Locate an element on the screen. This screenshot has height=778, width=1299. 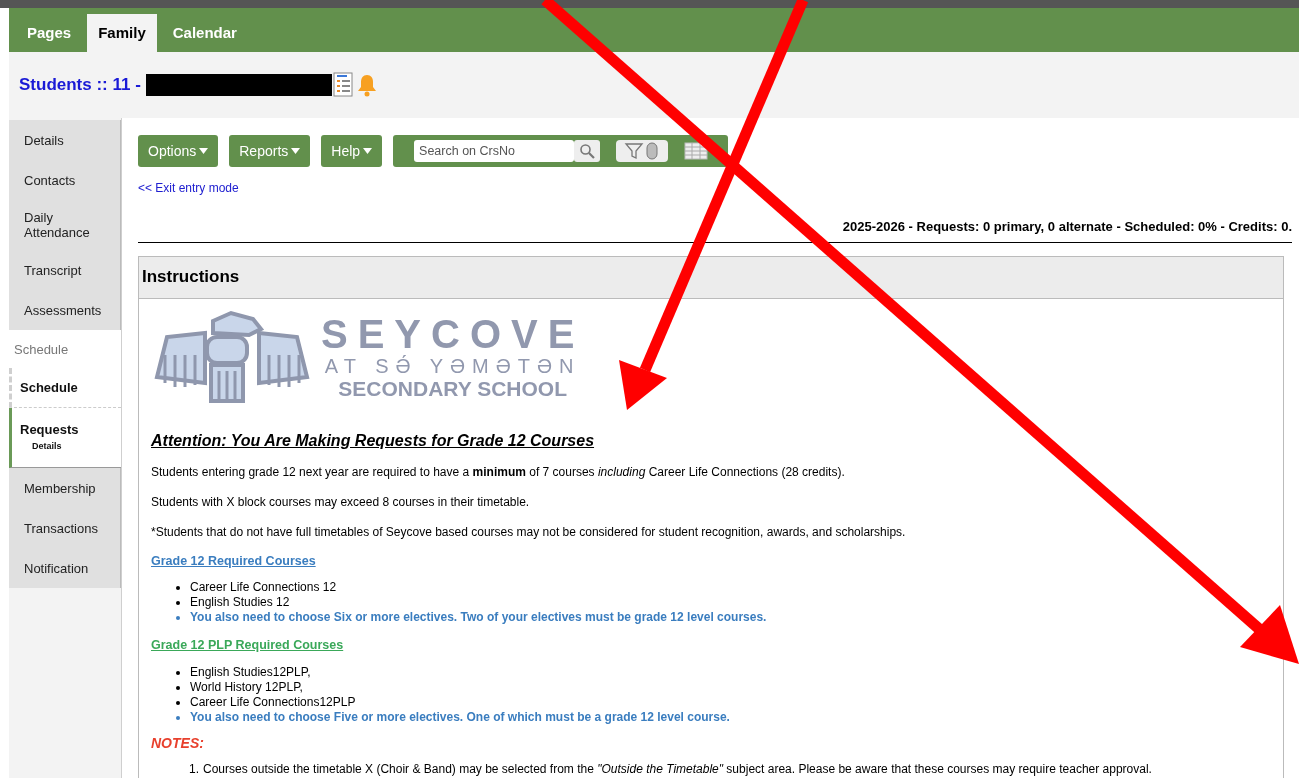
notes-heading: NOTES: is located at coordinates (177, 743).